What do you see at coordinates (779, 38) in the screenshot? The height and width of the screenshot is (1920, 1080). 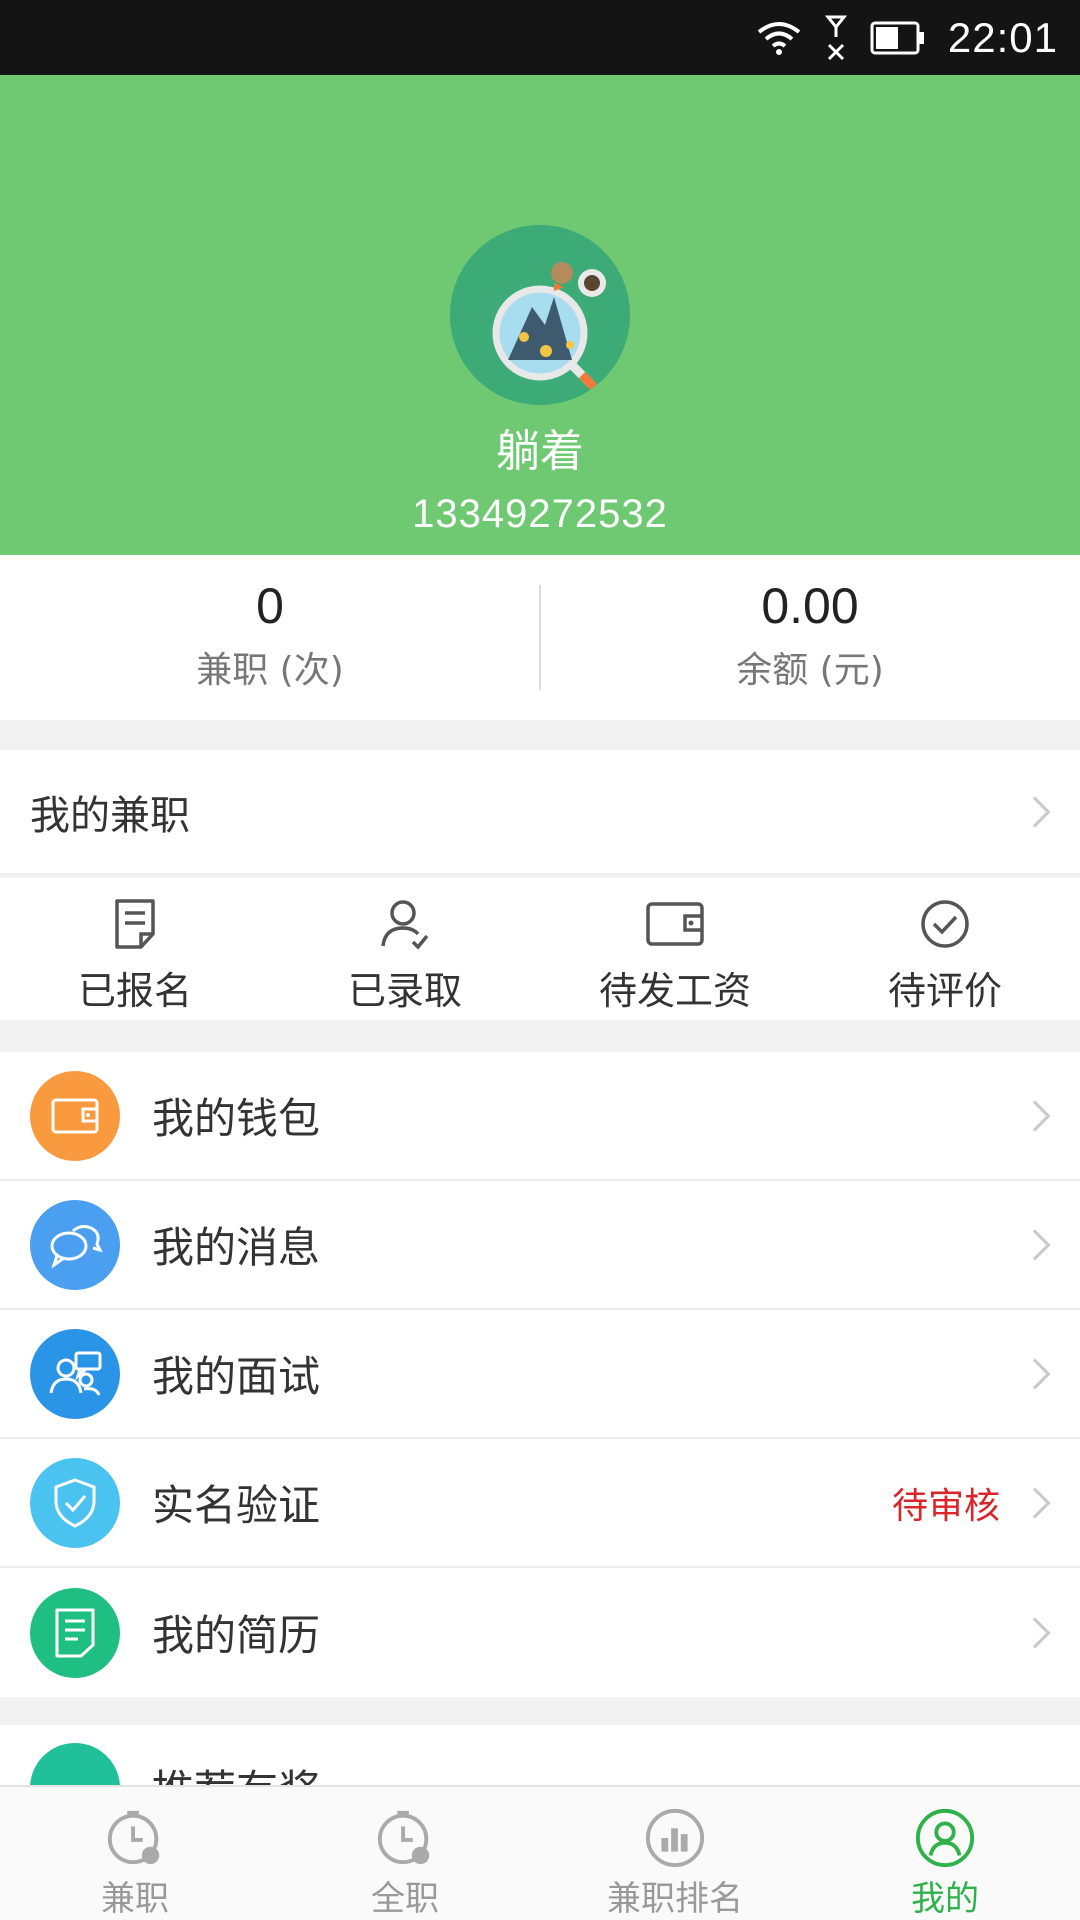 I see `wifi-icon` at bounding box center [779, 38].